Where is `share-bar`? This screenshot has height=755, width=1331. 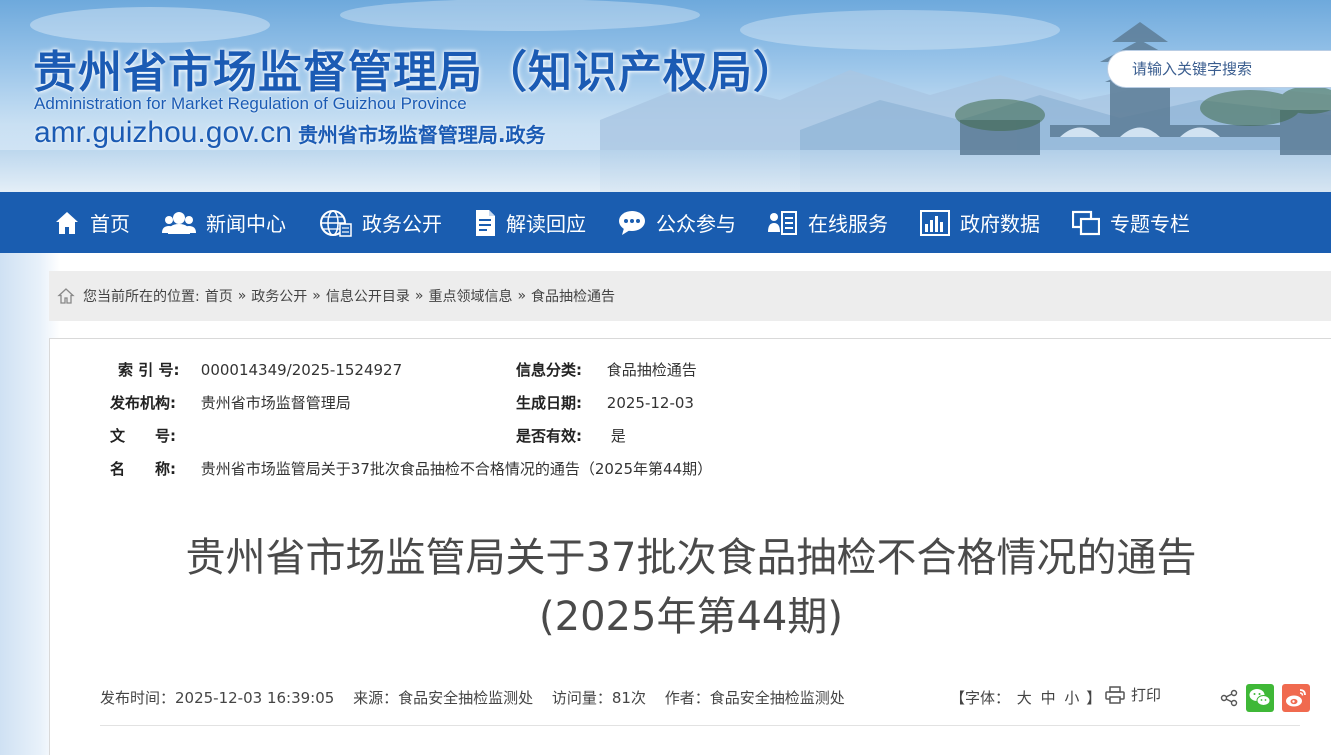
share-bar is located at coordinates (1261, 698).